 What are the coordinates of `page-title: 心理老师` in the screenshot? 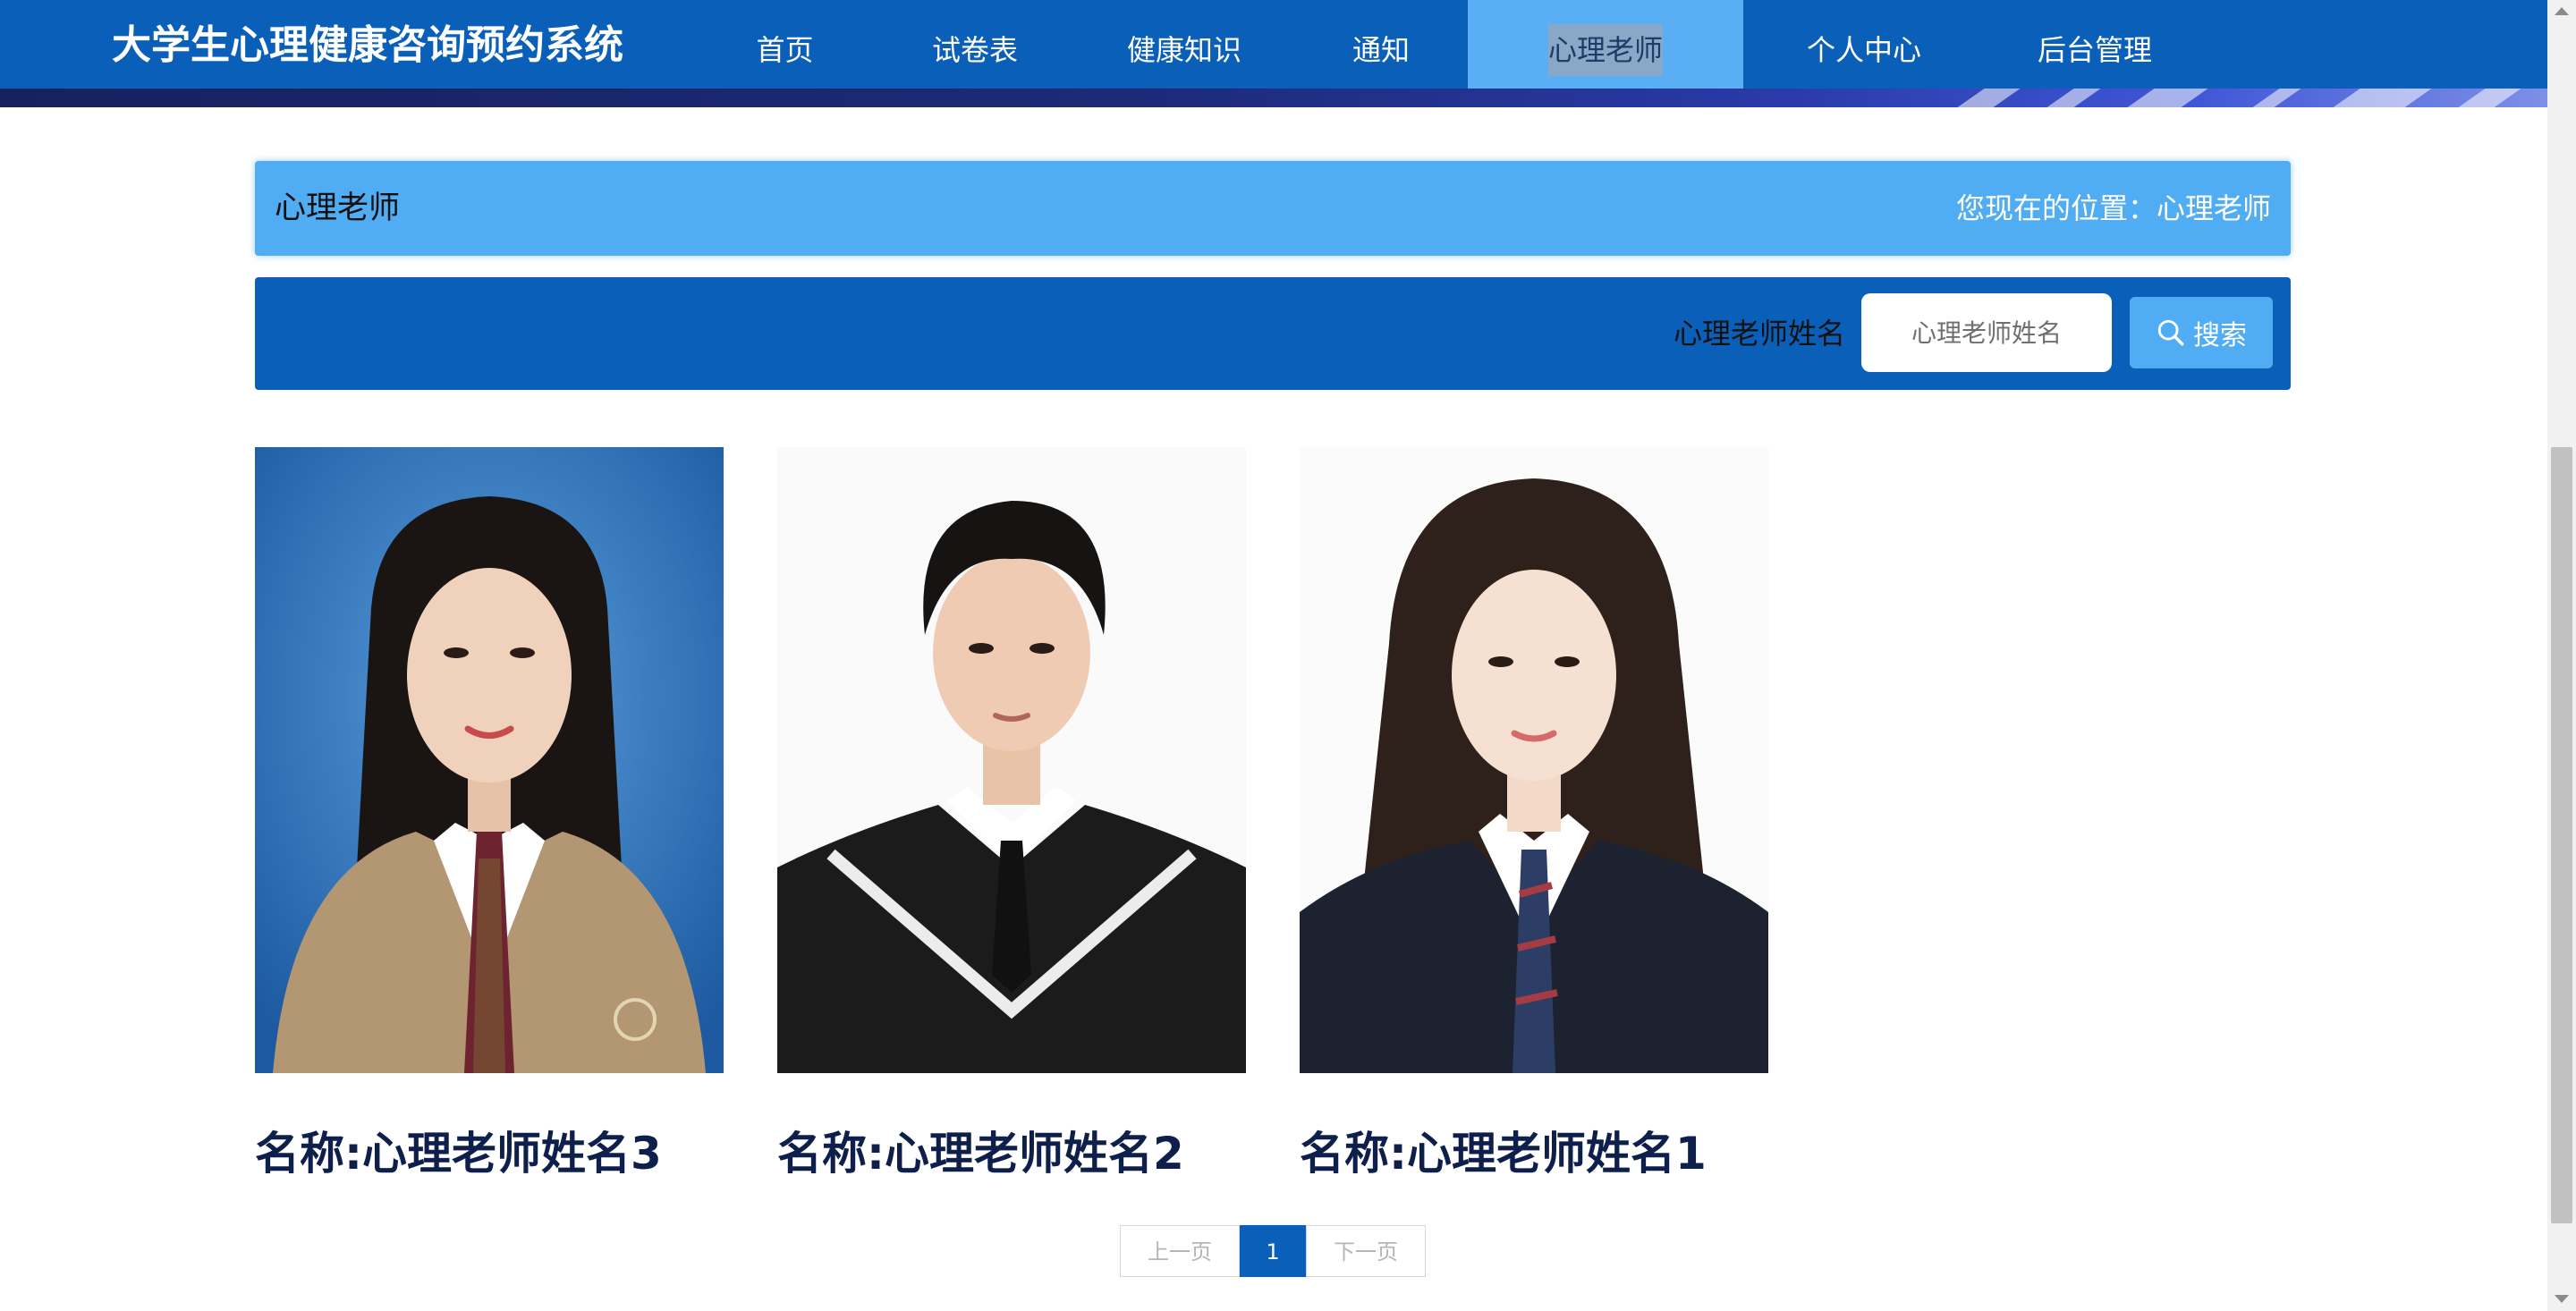 It's located at (338, 208).